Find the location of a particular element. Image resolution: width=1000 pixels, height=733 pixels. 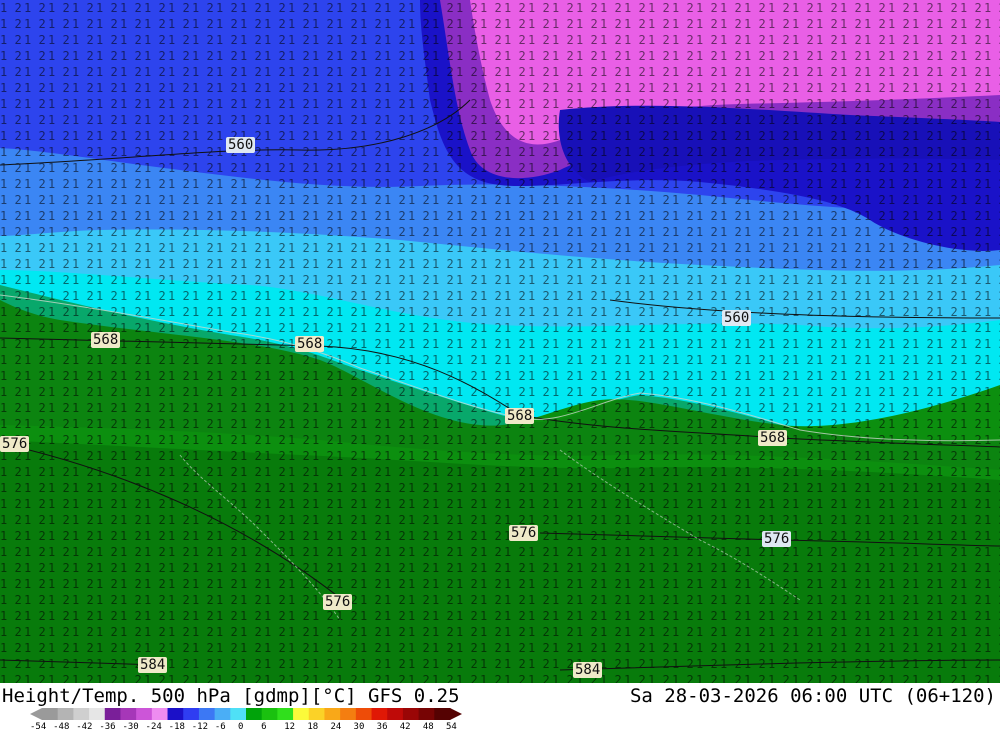

colorbar-tick-label: 18 is located at coordinates (313, 727).